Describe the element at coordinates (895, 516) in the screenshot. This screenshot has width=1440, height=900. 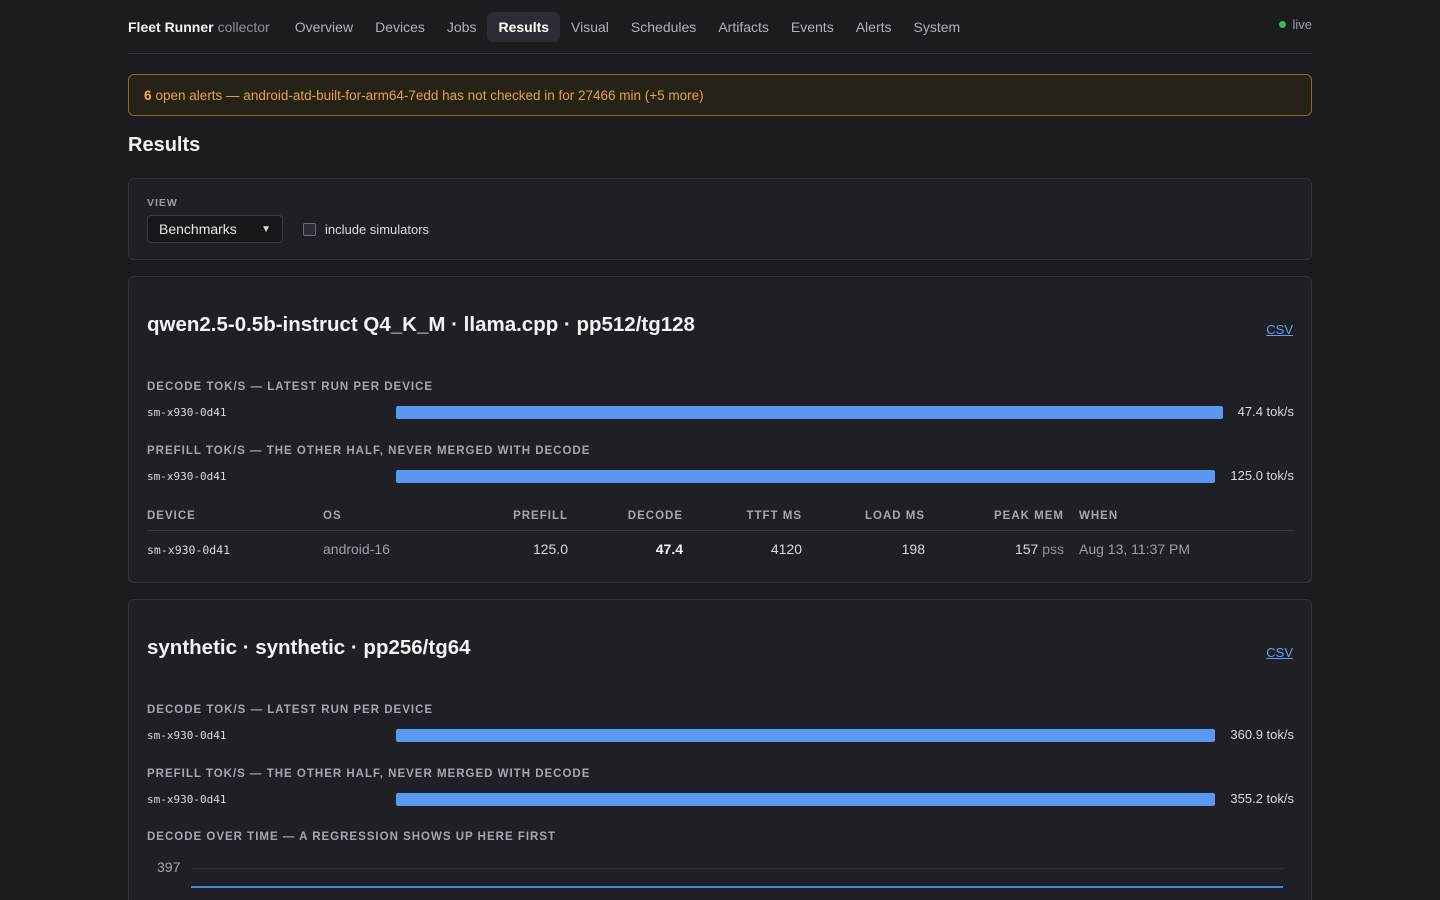
I see `col-load: LOAD MS` at that location.